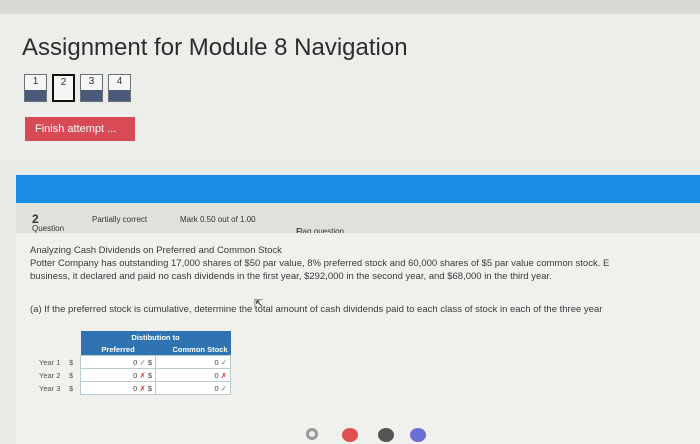 The image size is (700, 444). Describe the element at coordinates (155, 337) in the screenshot. I see `table-title: Distibution to` at that location.